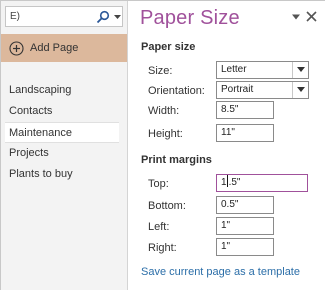 This screenshot has width=325, height=290. Describe the element at coordinates (245, 247) in the screenshot. I see `right-margin-field: 1"` at that location.